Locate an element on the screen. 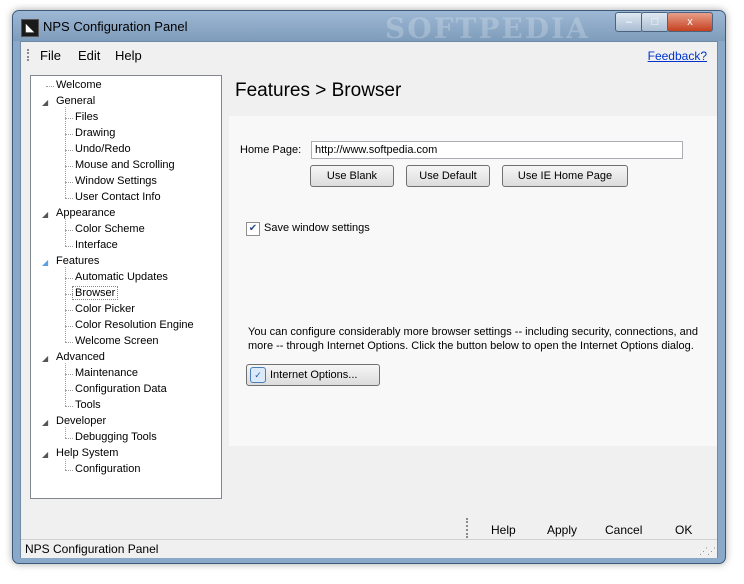 The width and height of the screenshot is (744, 584). feedback-link: Feedback? is located at coordinates (677, 56).